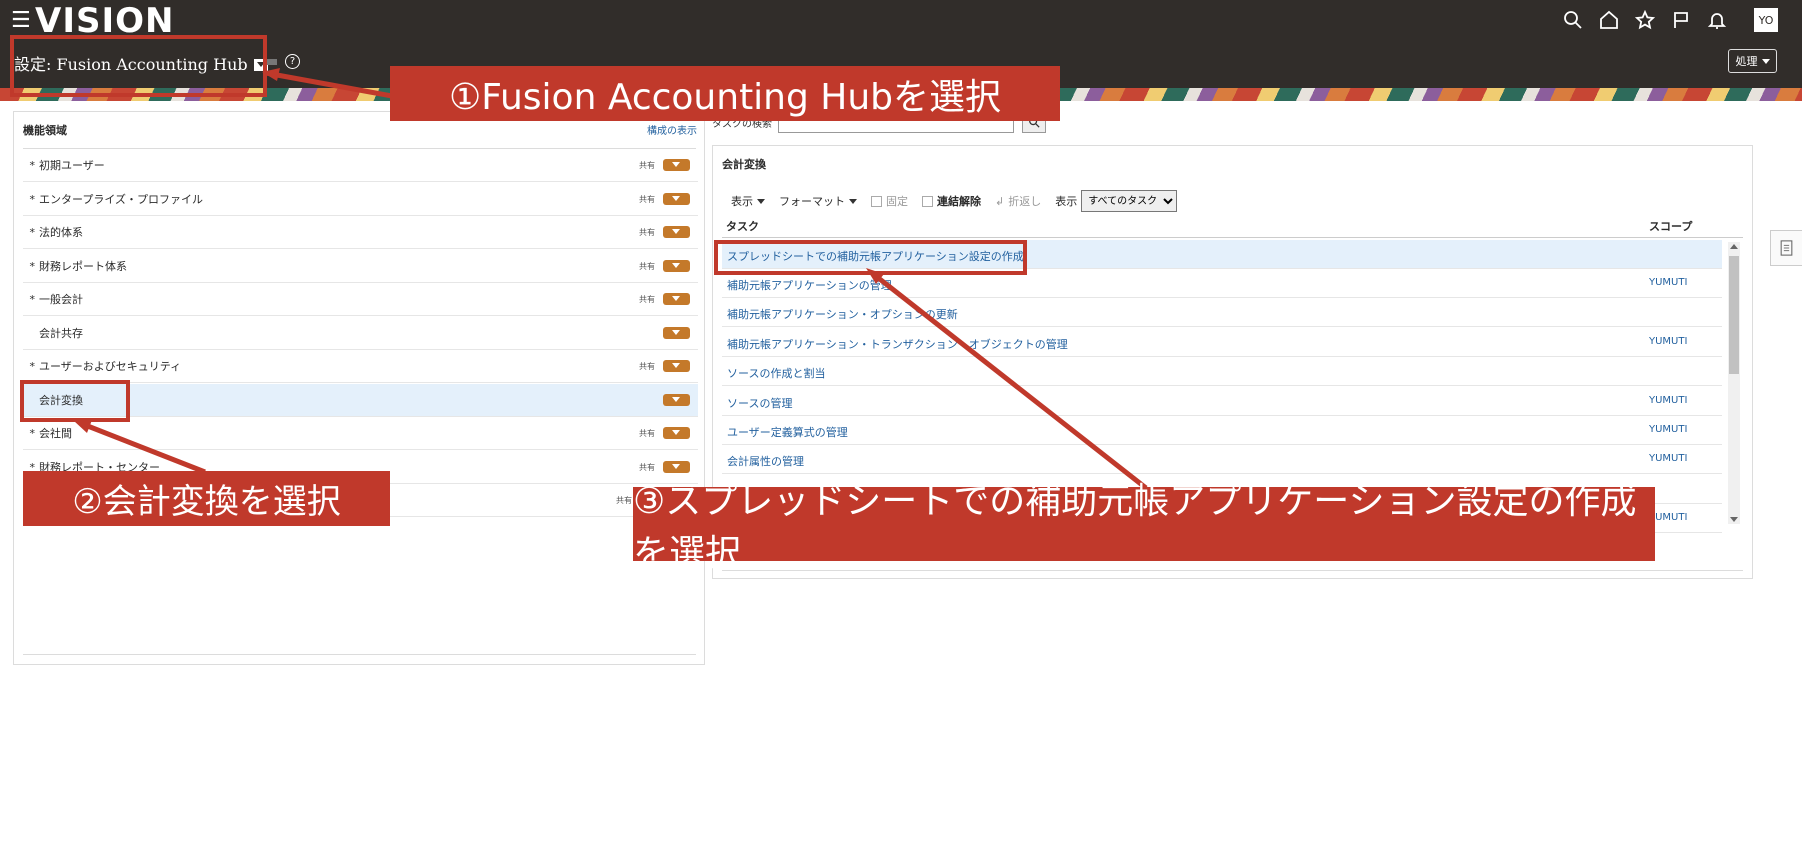 This screenshot has width=1802, height=849. What do you see at coordinates (765, 461) in the screenshot?
I see `task-link: 会計属性の管理` at bounding box center [765, 461].